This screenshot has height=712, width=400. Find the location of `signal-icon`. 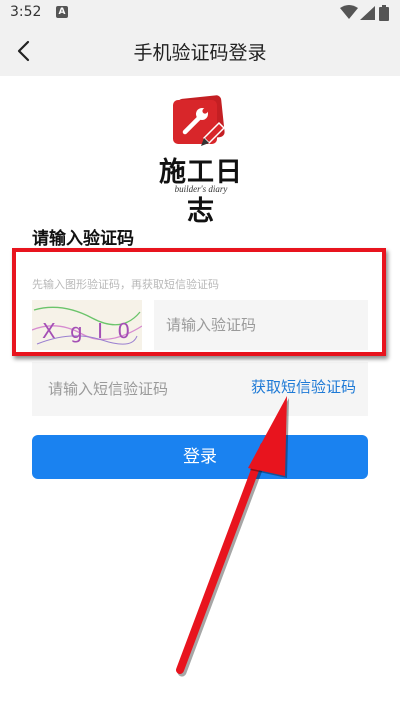

signal-icon is located at coordinates (367, 13).